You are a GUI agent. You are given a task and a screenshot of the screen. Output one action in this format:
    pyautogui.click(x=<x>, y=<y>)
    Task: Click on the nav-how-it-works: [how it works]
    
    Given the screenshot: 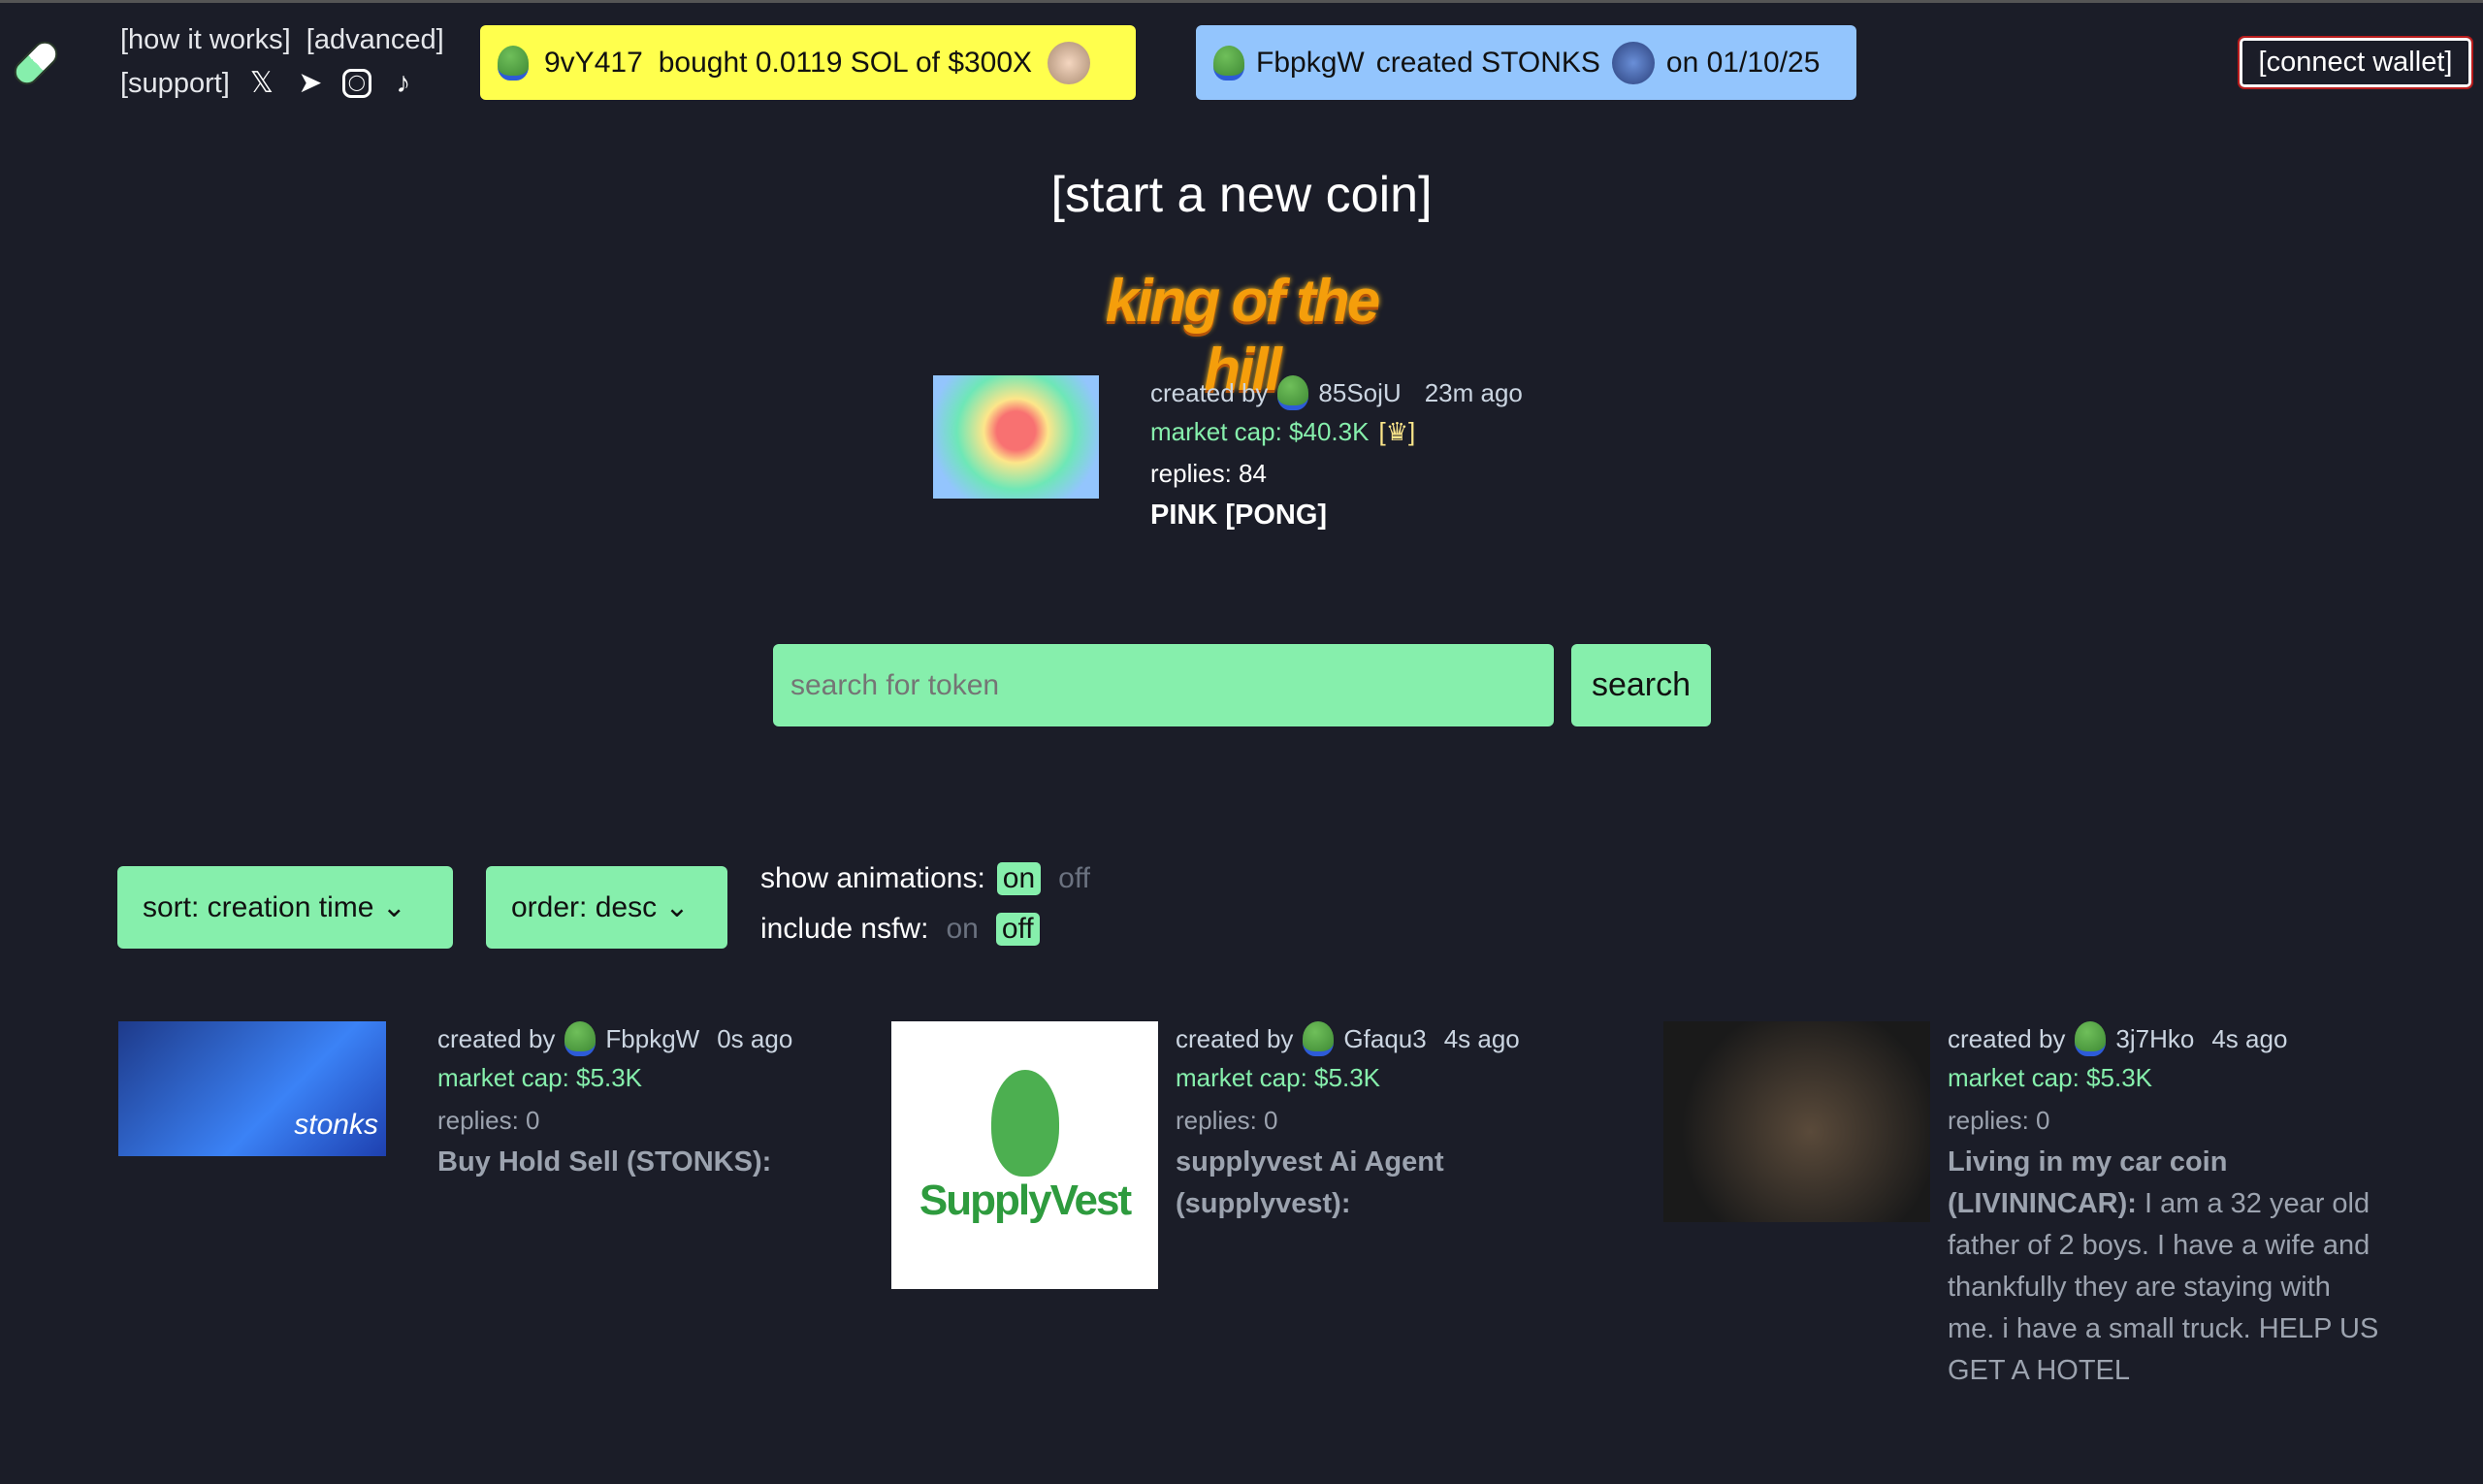 What is the action you would take?
    pyautogui.click(x=206, y=39)
    